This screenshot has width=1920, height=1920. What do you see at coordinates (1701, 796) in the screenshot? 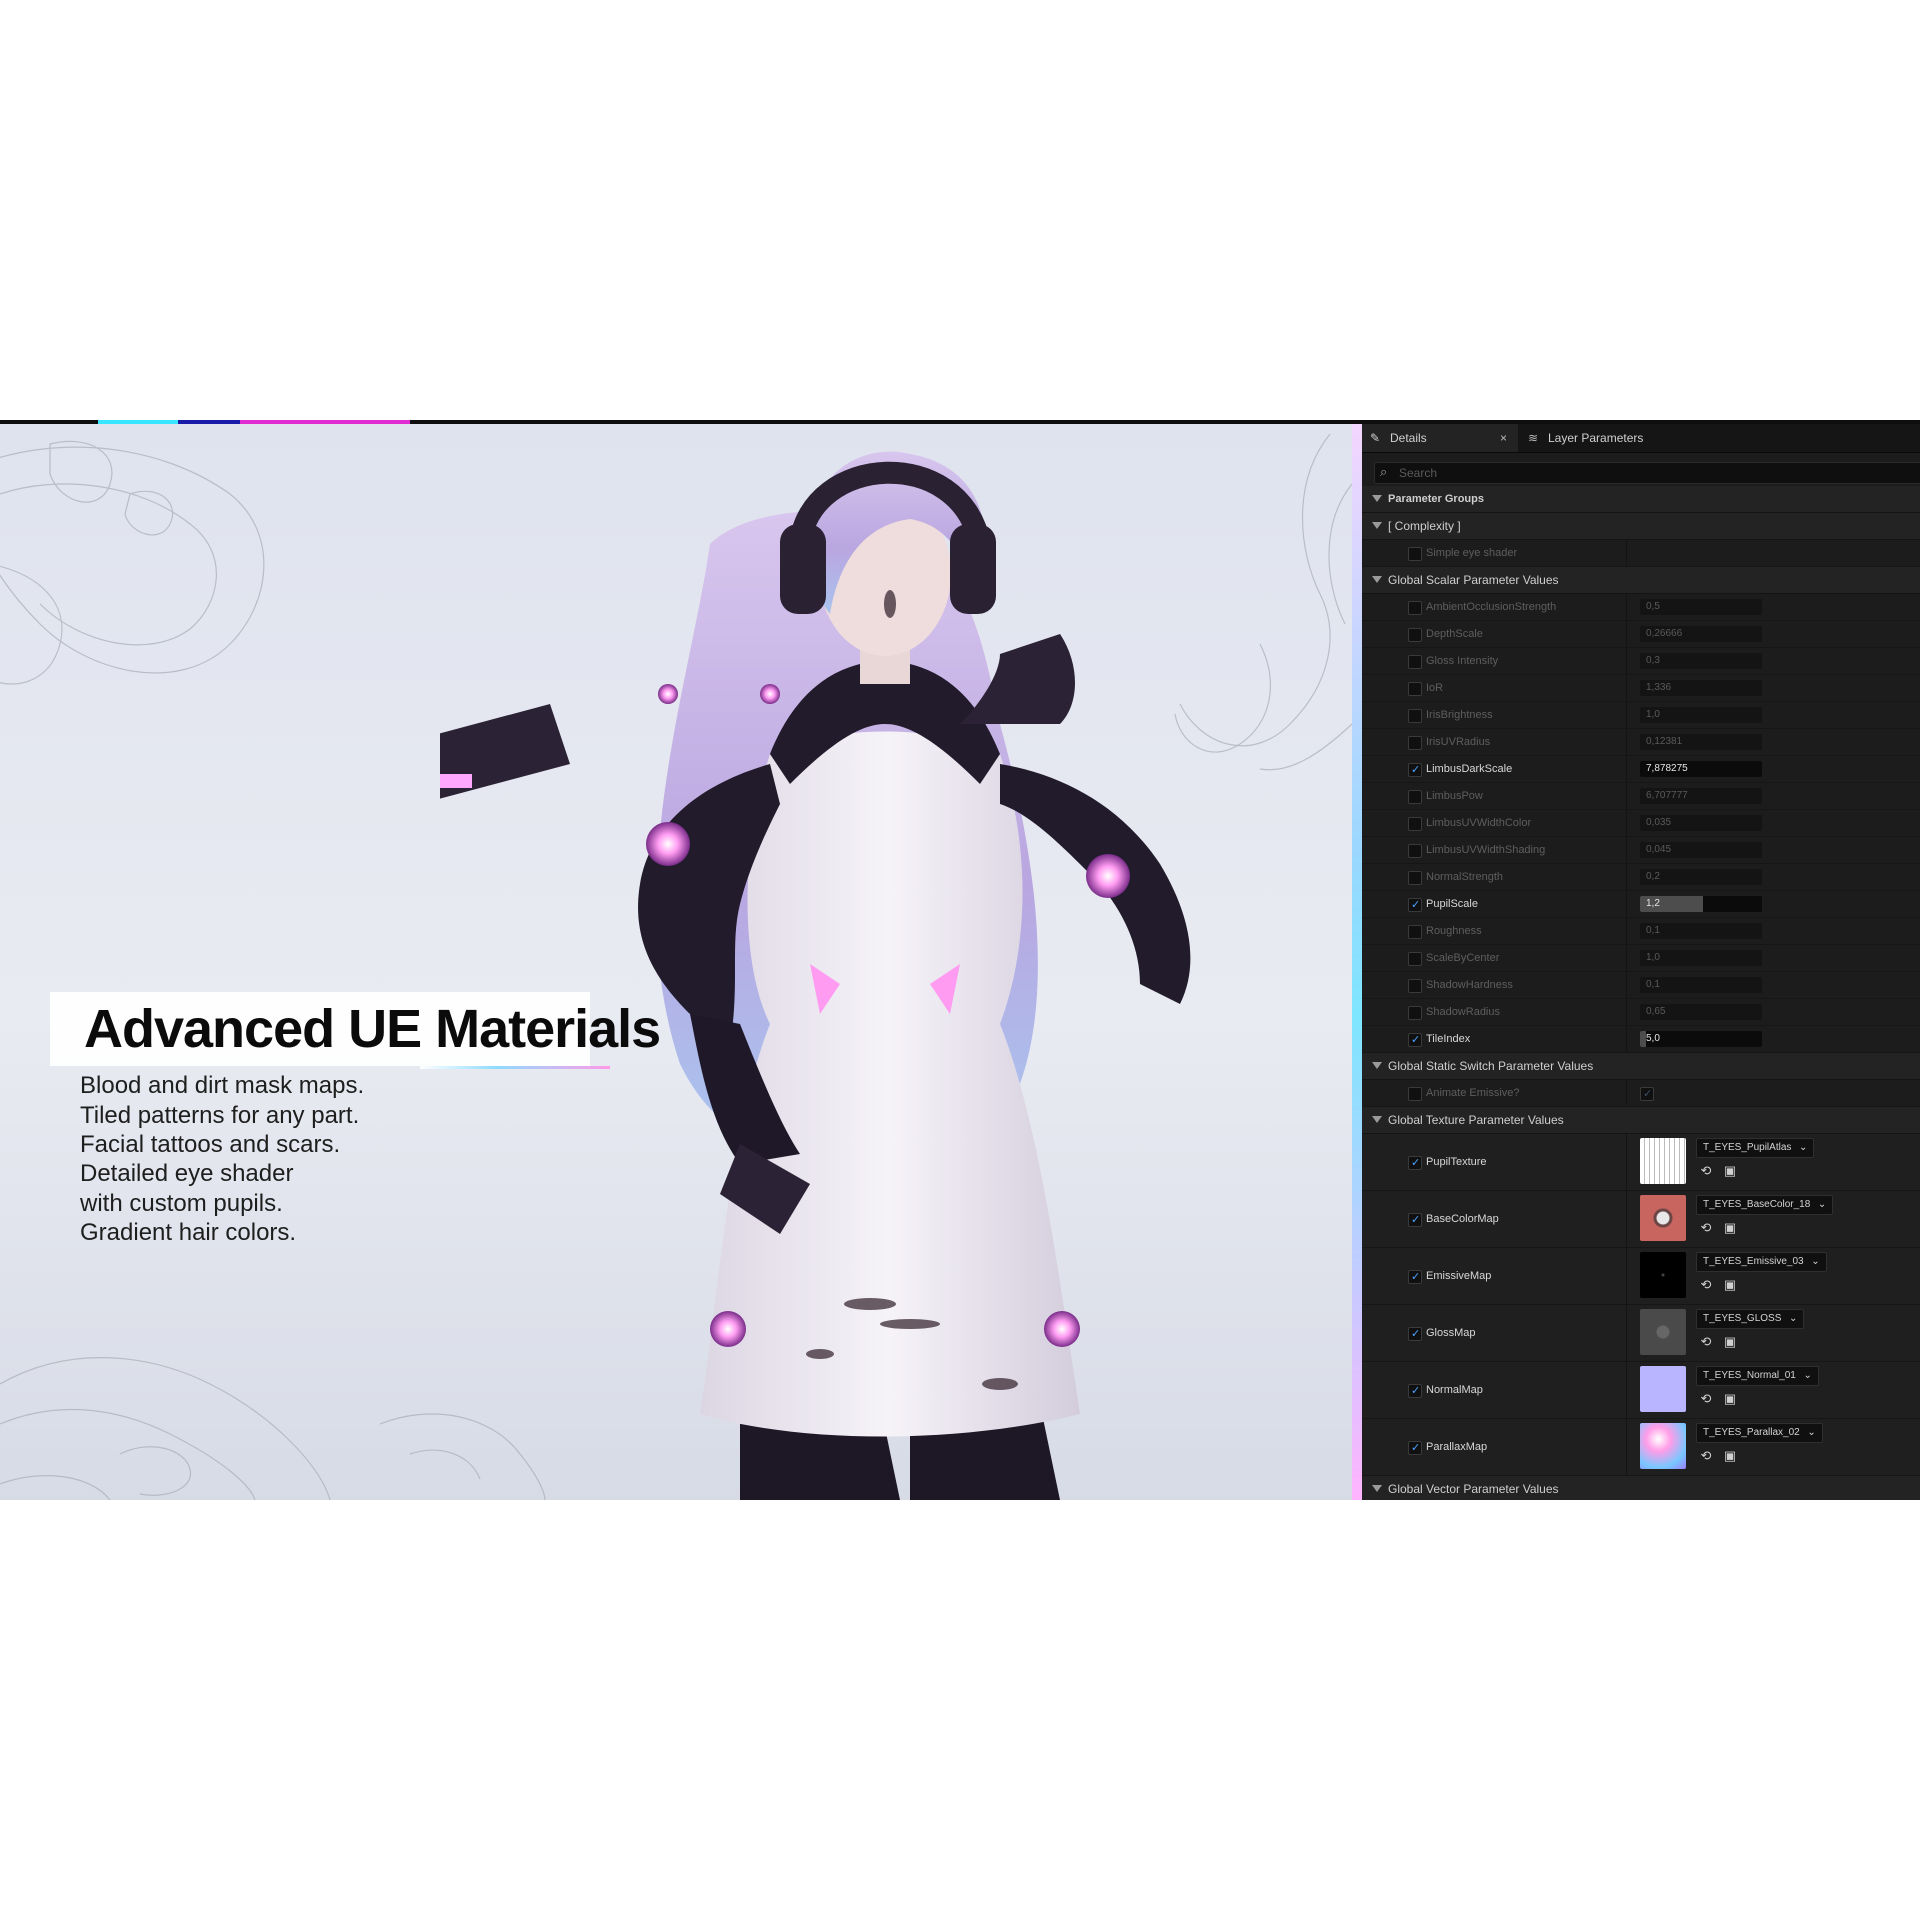
I see `parameter-value-field: 6,707777` at bounding box center [1701, 796].